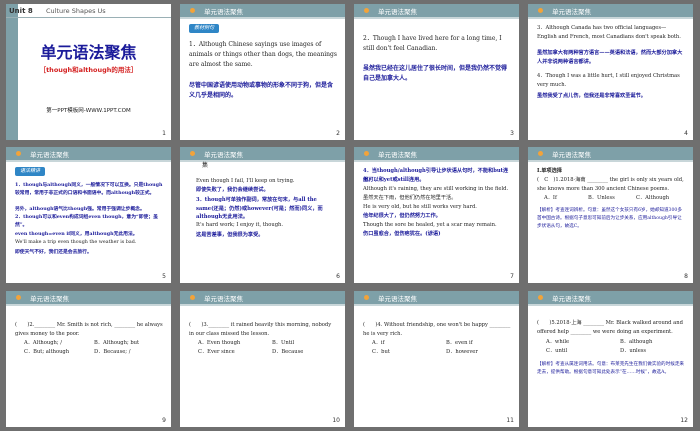 Image resolution: width=700 pixels, height=431 pixels. What do you see at coordinates (476, 343) in the screenshot?
I see `option-b: B．even if` at bounding box center [476, 343].